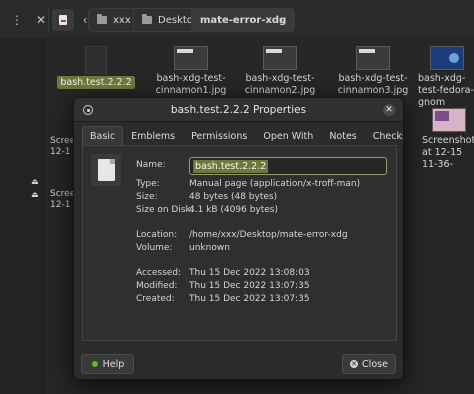 Image resolution: width=474 pixels, height=394 pixels. What do you see at coordinates (153, 136) in the screenshot?
I see `tab-emblems: Emblems` at bounding box center [153, 136].